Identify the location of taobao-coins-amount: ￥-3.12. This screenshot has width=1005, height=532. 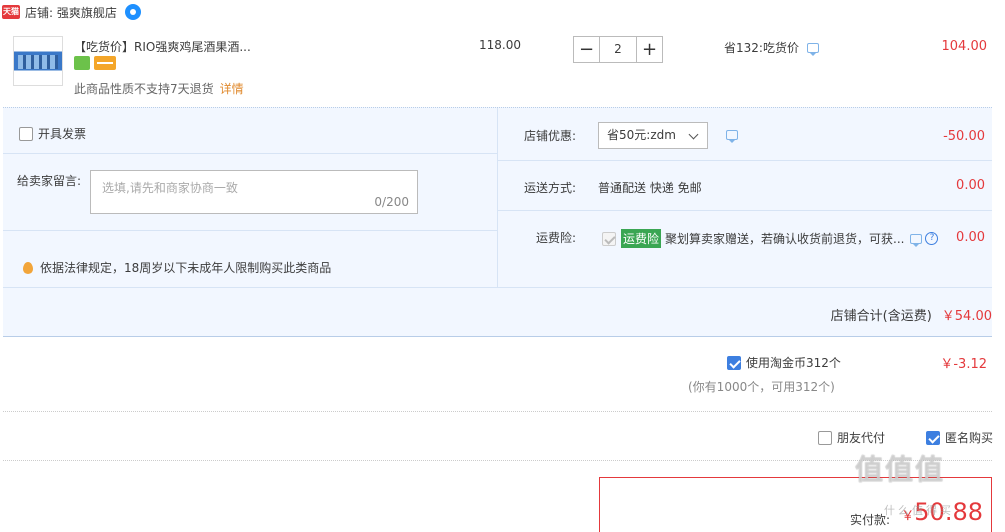
(963, 364).